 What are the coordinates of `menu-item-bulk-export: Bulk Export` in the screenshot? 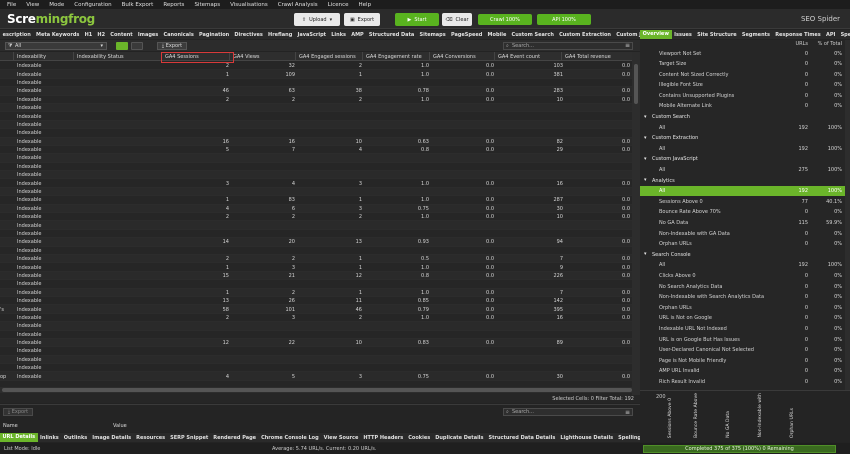 It's located at (138, 5).